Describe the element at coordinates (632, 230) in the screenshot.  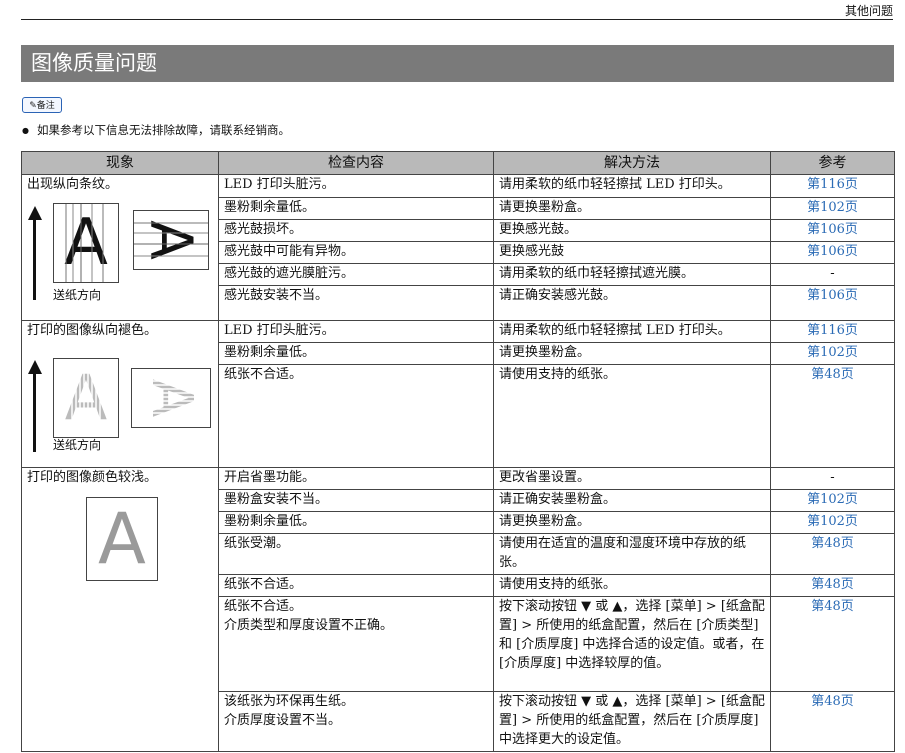
I see `solution-cell: 更换感光鼓。` at that location.